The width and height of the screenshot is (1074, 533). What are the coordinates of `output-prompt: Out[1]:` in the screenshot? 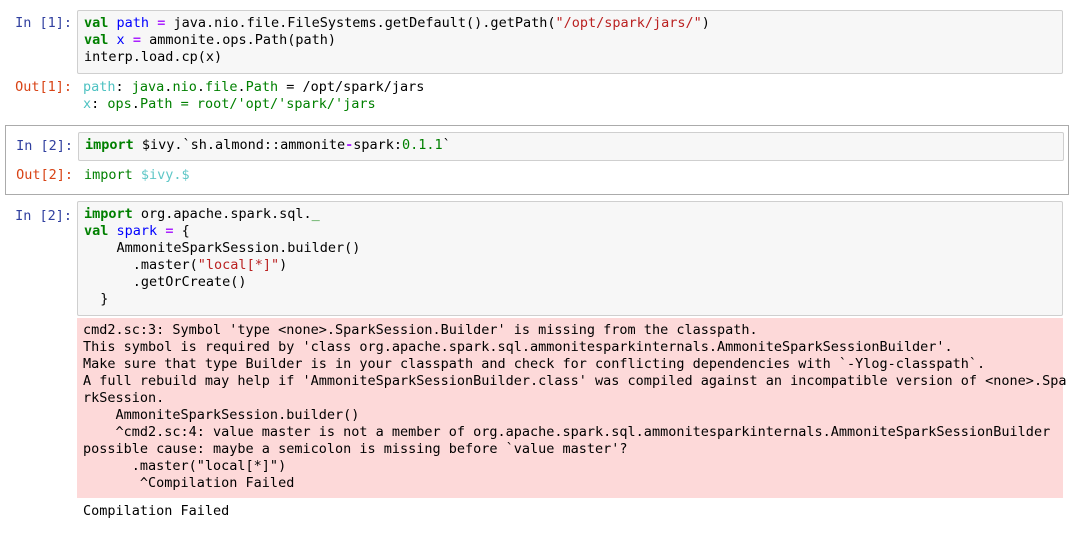 It's located at (43, 87).